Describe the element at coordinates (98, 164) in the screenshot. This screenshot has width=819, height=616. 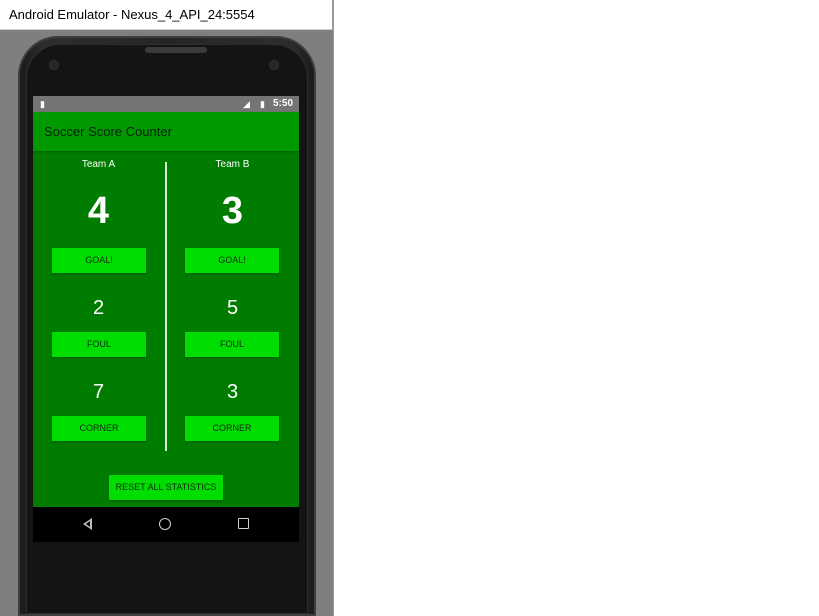
I see `team-a-label: Team A` at that location.